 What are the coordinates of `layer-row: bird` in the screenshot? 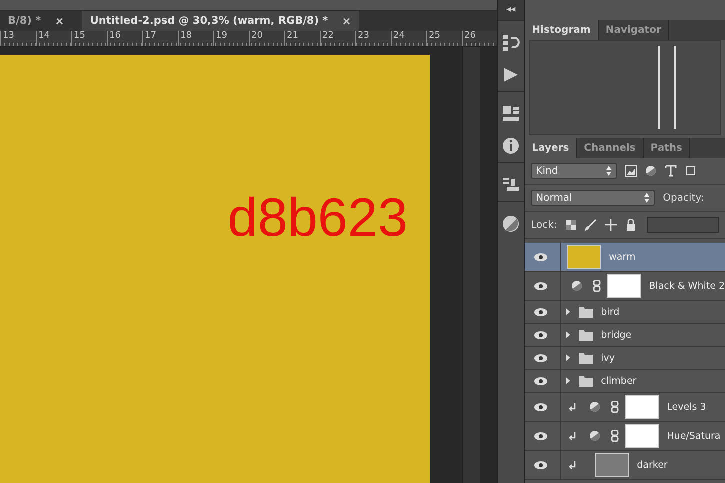 It's located at (625, 312).